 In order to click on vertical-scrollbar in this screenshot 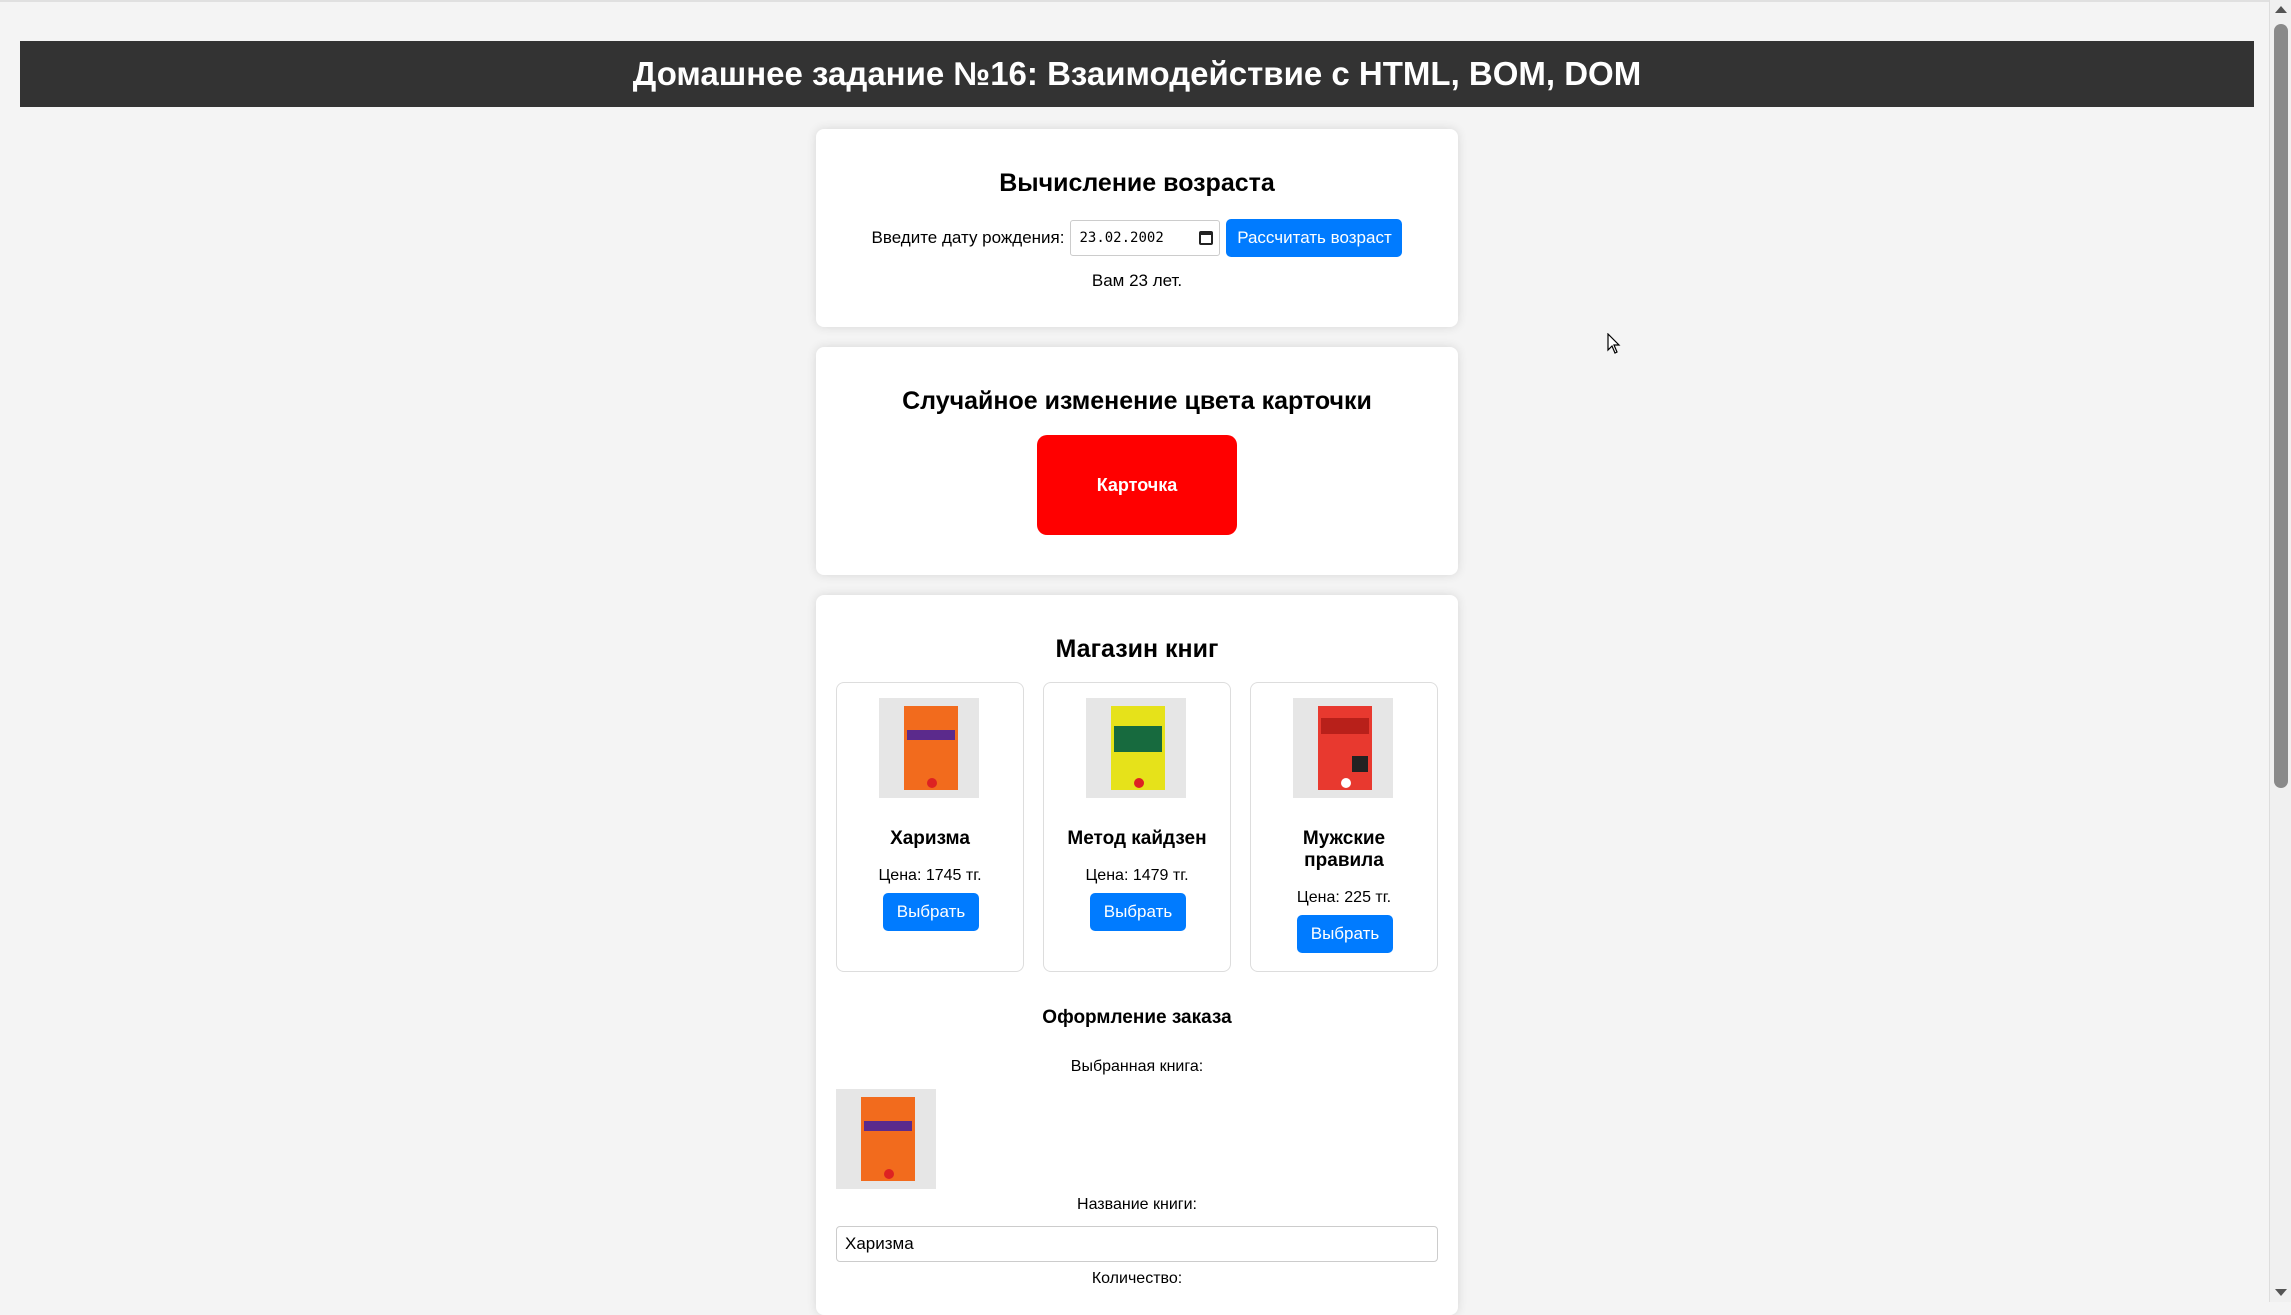, I will do `click(2280, 651)`.